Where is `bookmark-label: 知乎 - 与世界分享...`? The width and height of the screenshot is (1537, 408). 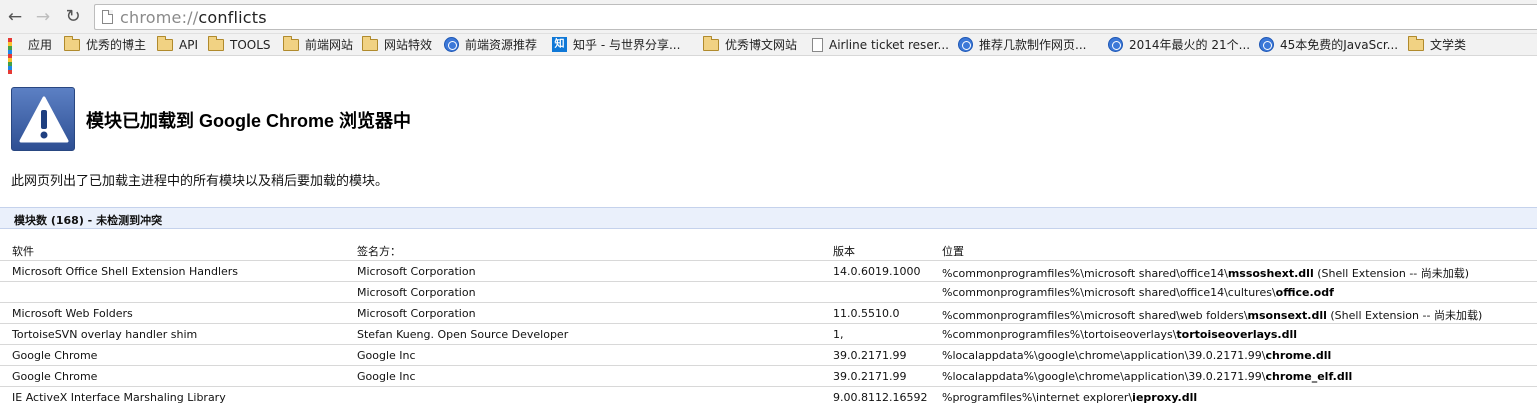
bookmark-label: 知乎 - 与世界分享... is located at coordinates (627, 45).